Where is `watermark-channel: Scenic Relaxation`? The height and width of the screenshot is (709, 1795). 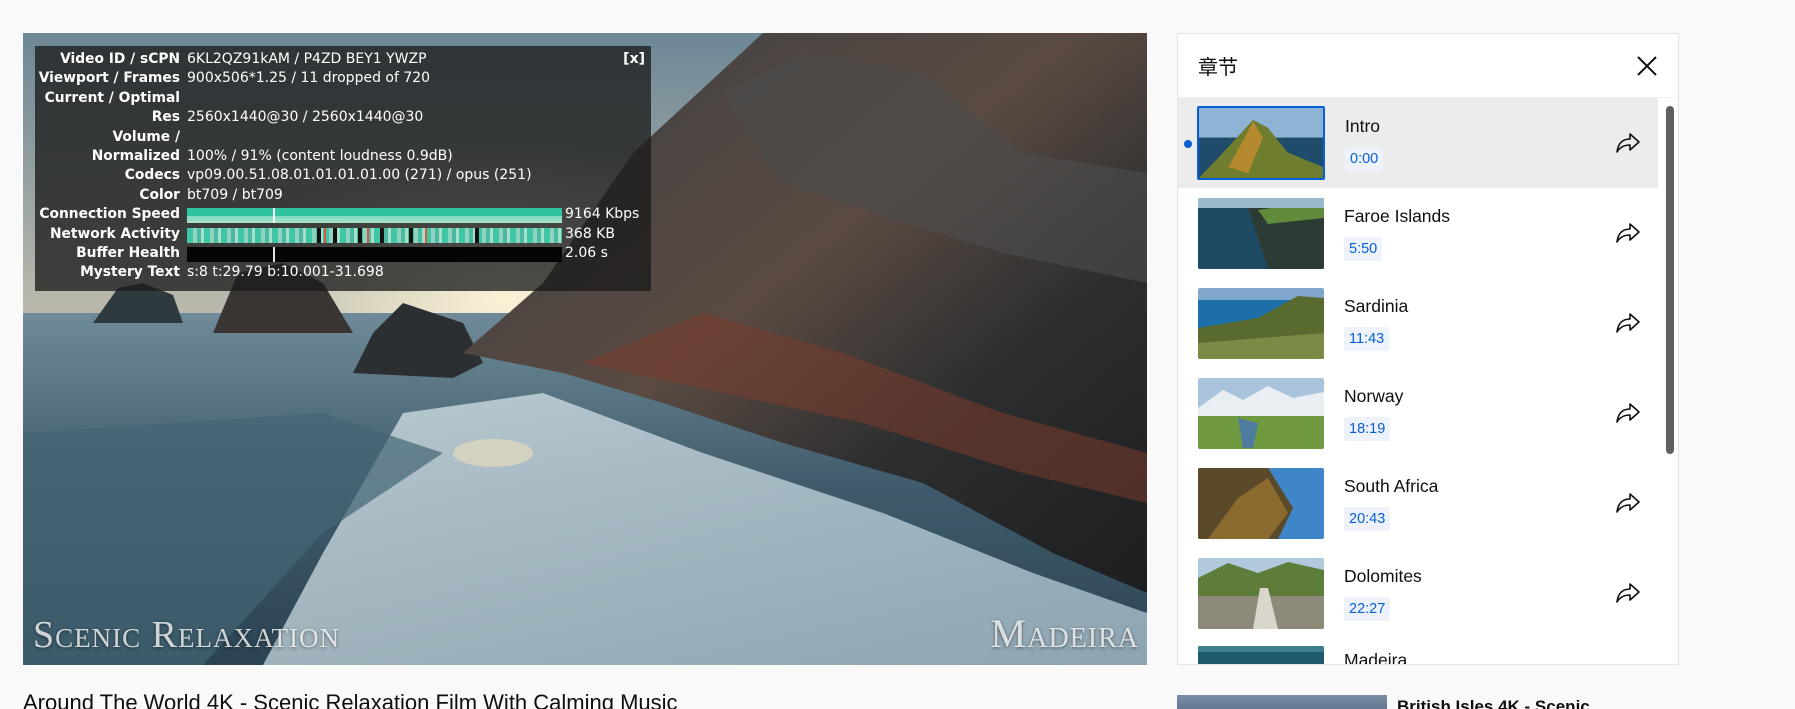
watermark-channel: Scenic Relaxation is located at coordinates (186, 635).